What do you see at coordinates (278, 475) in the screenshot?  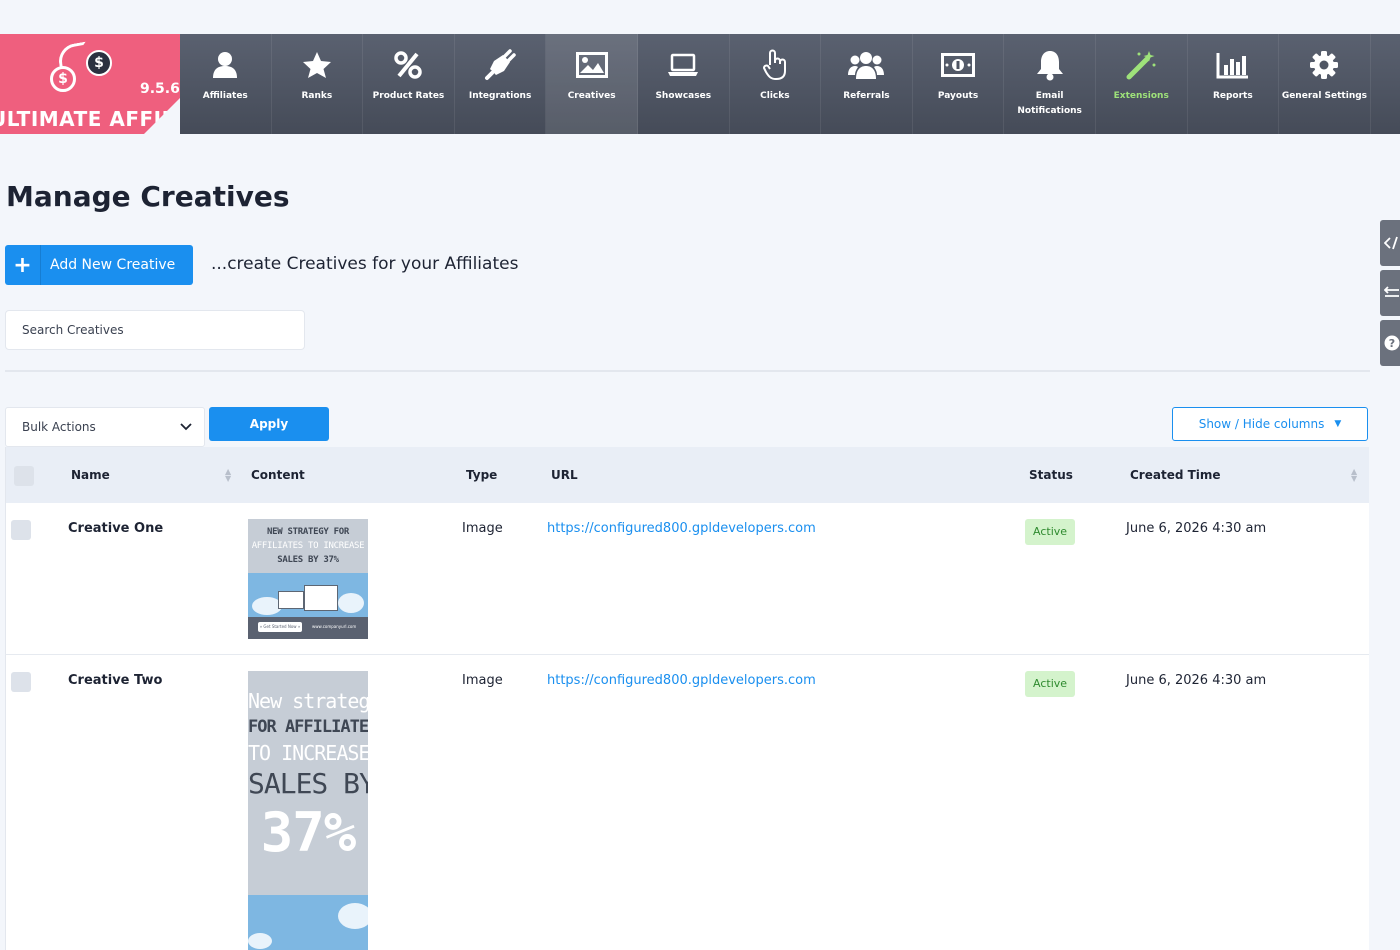 I see `column-header-content: Content` at bounding box center [278, 475].